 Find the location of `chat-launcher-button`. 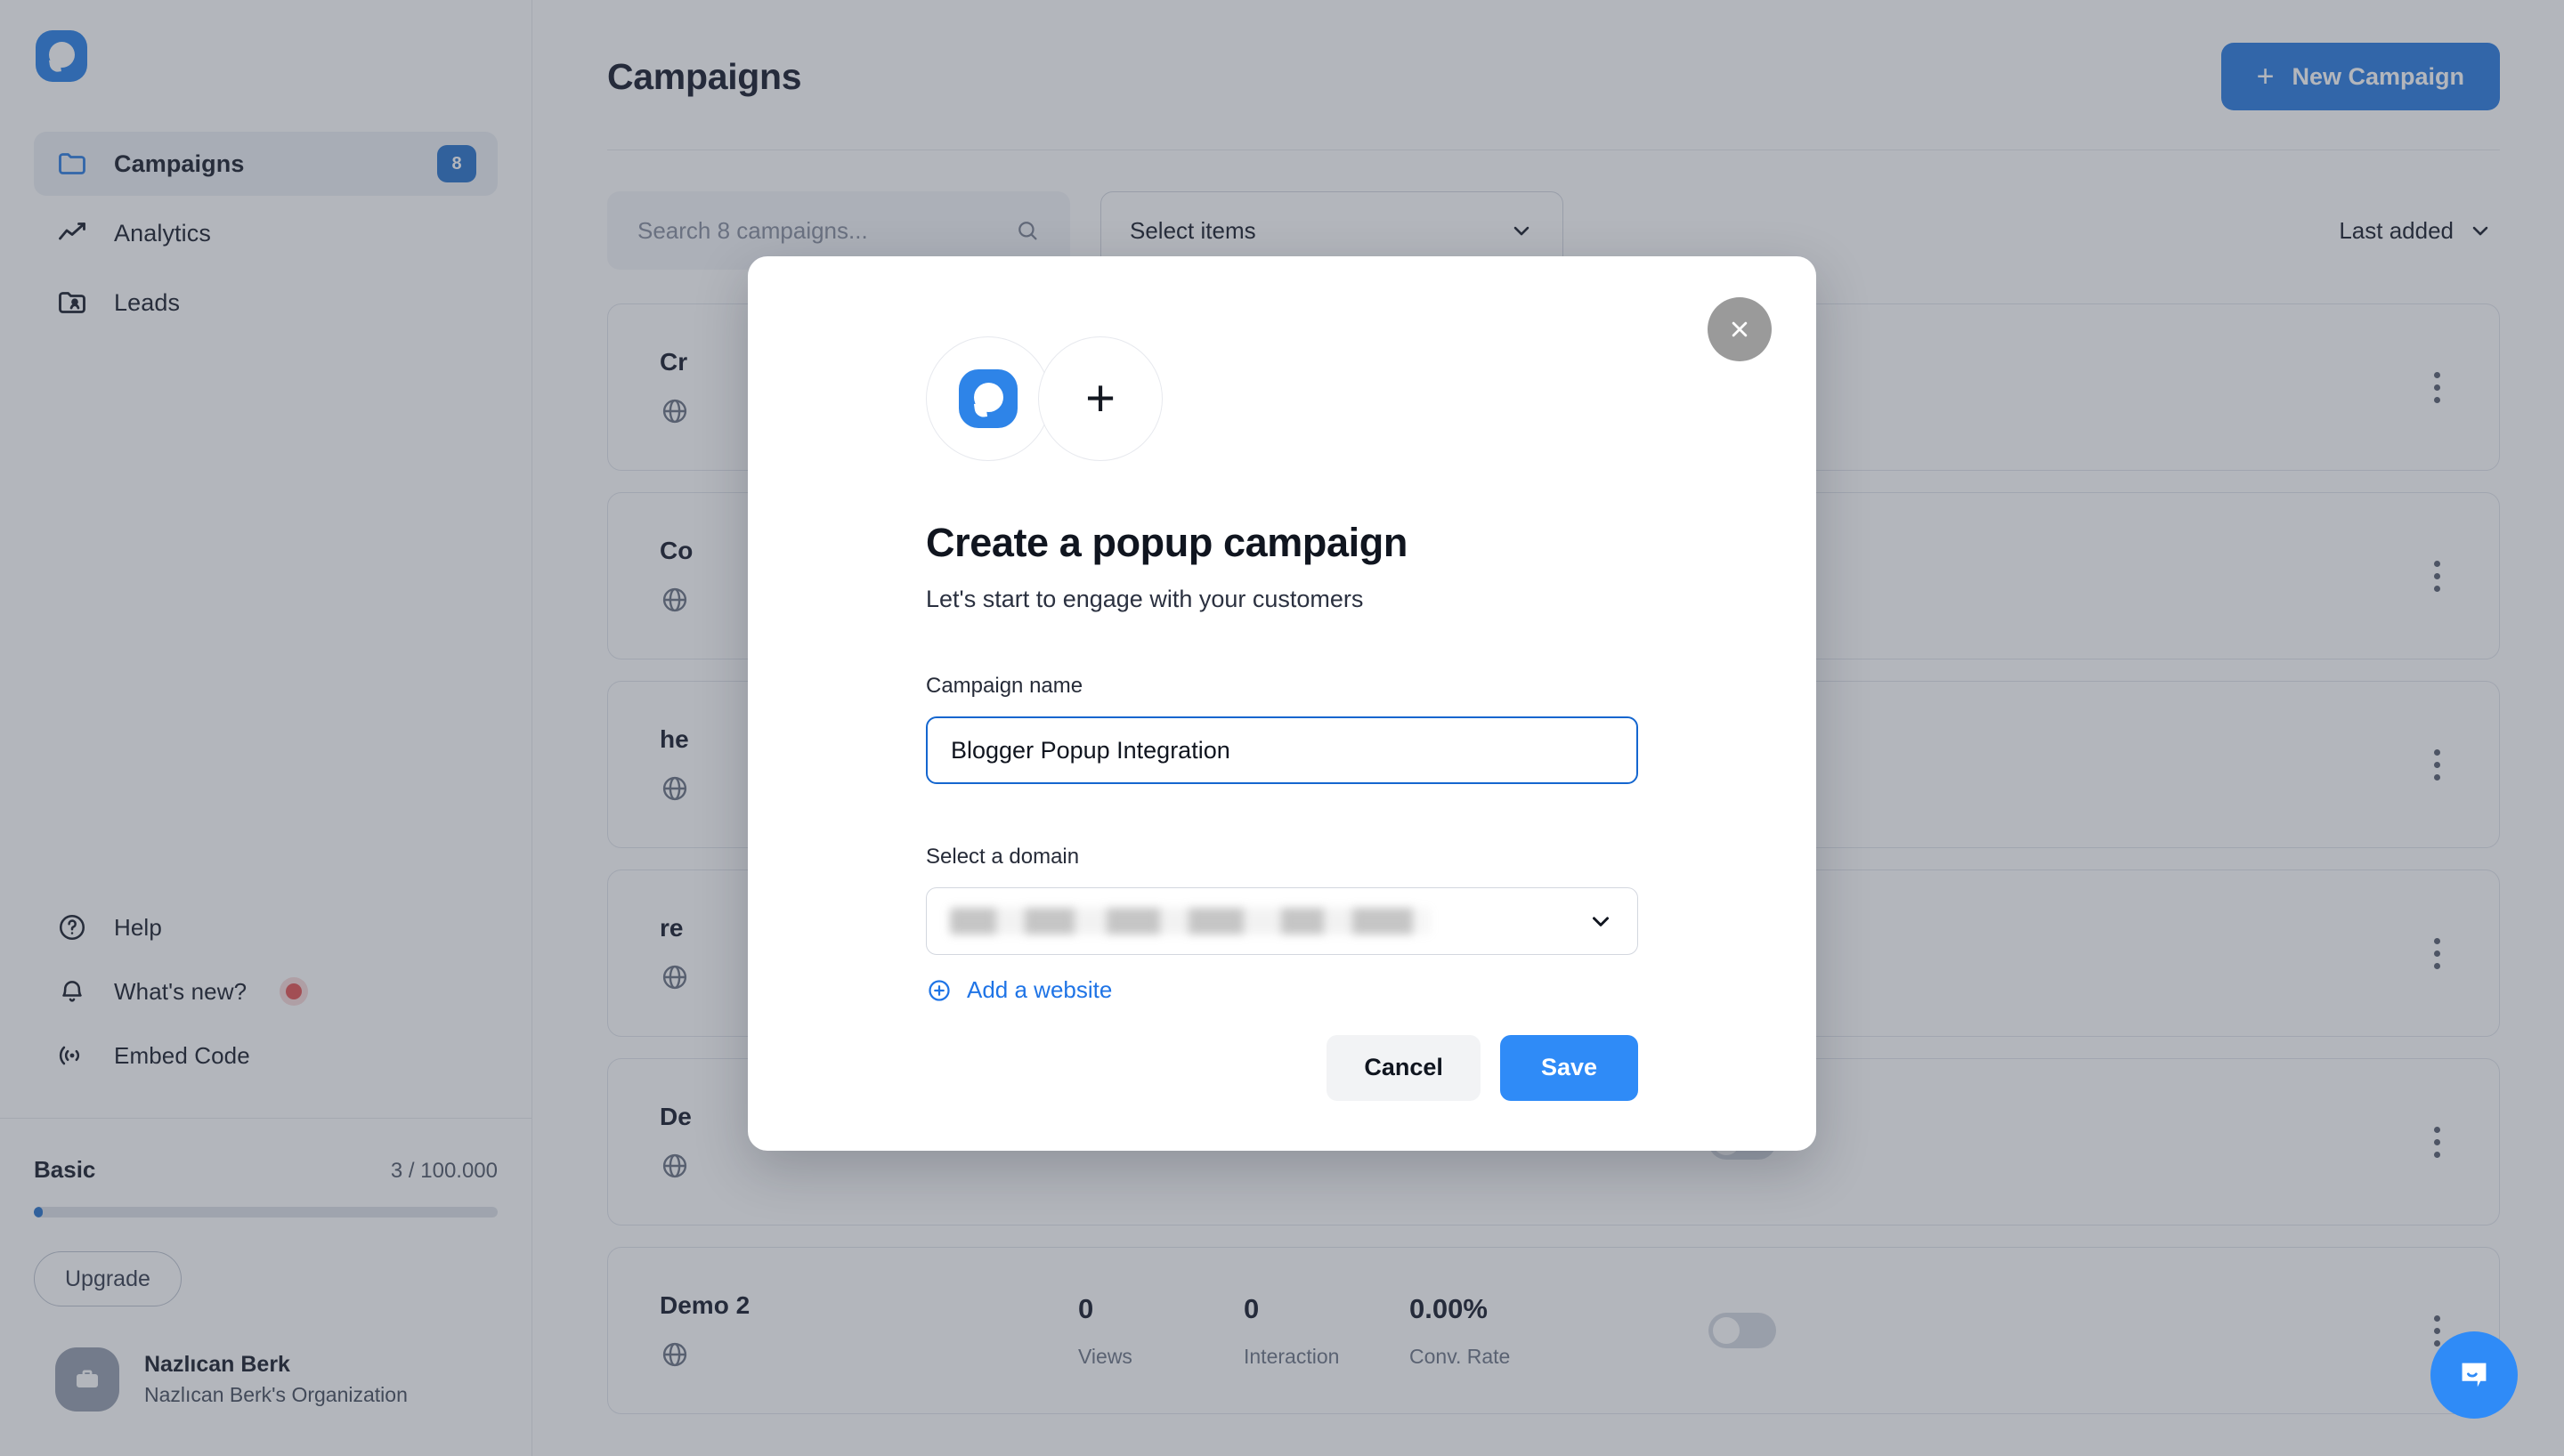

chat-launcher-button is located at coordinates (2474, 1375).